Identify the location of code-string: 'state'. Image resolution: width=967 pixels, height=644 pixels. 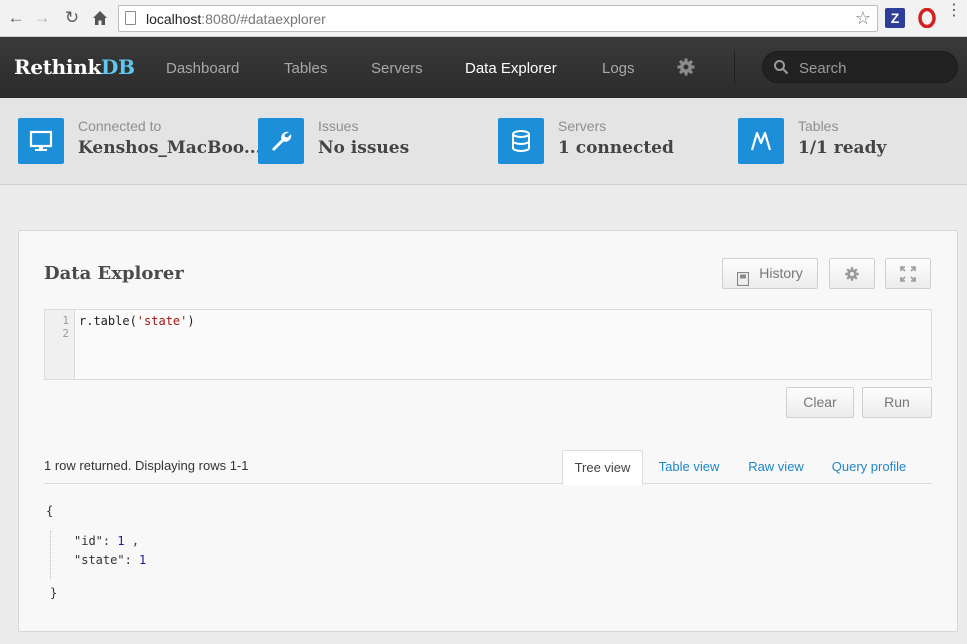
(162, 321).